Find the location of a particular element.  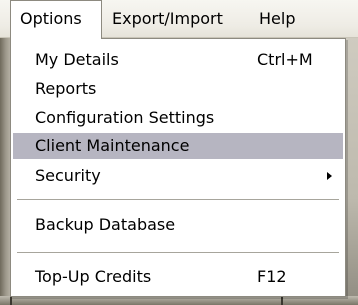

menu-item-my-details: My Details Ctrl+M is located at coordinates (178, 60).